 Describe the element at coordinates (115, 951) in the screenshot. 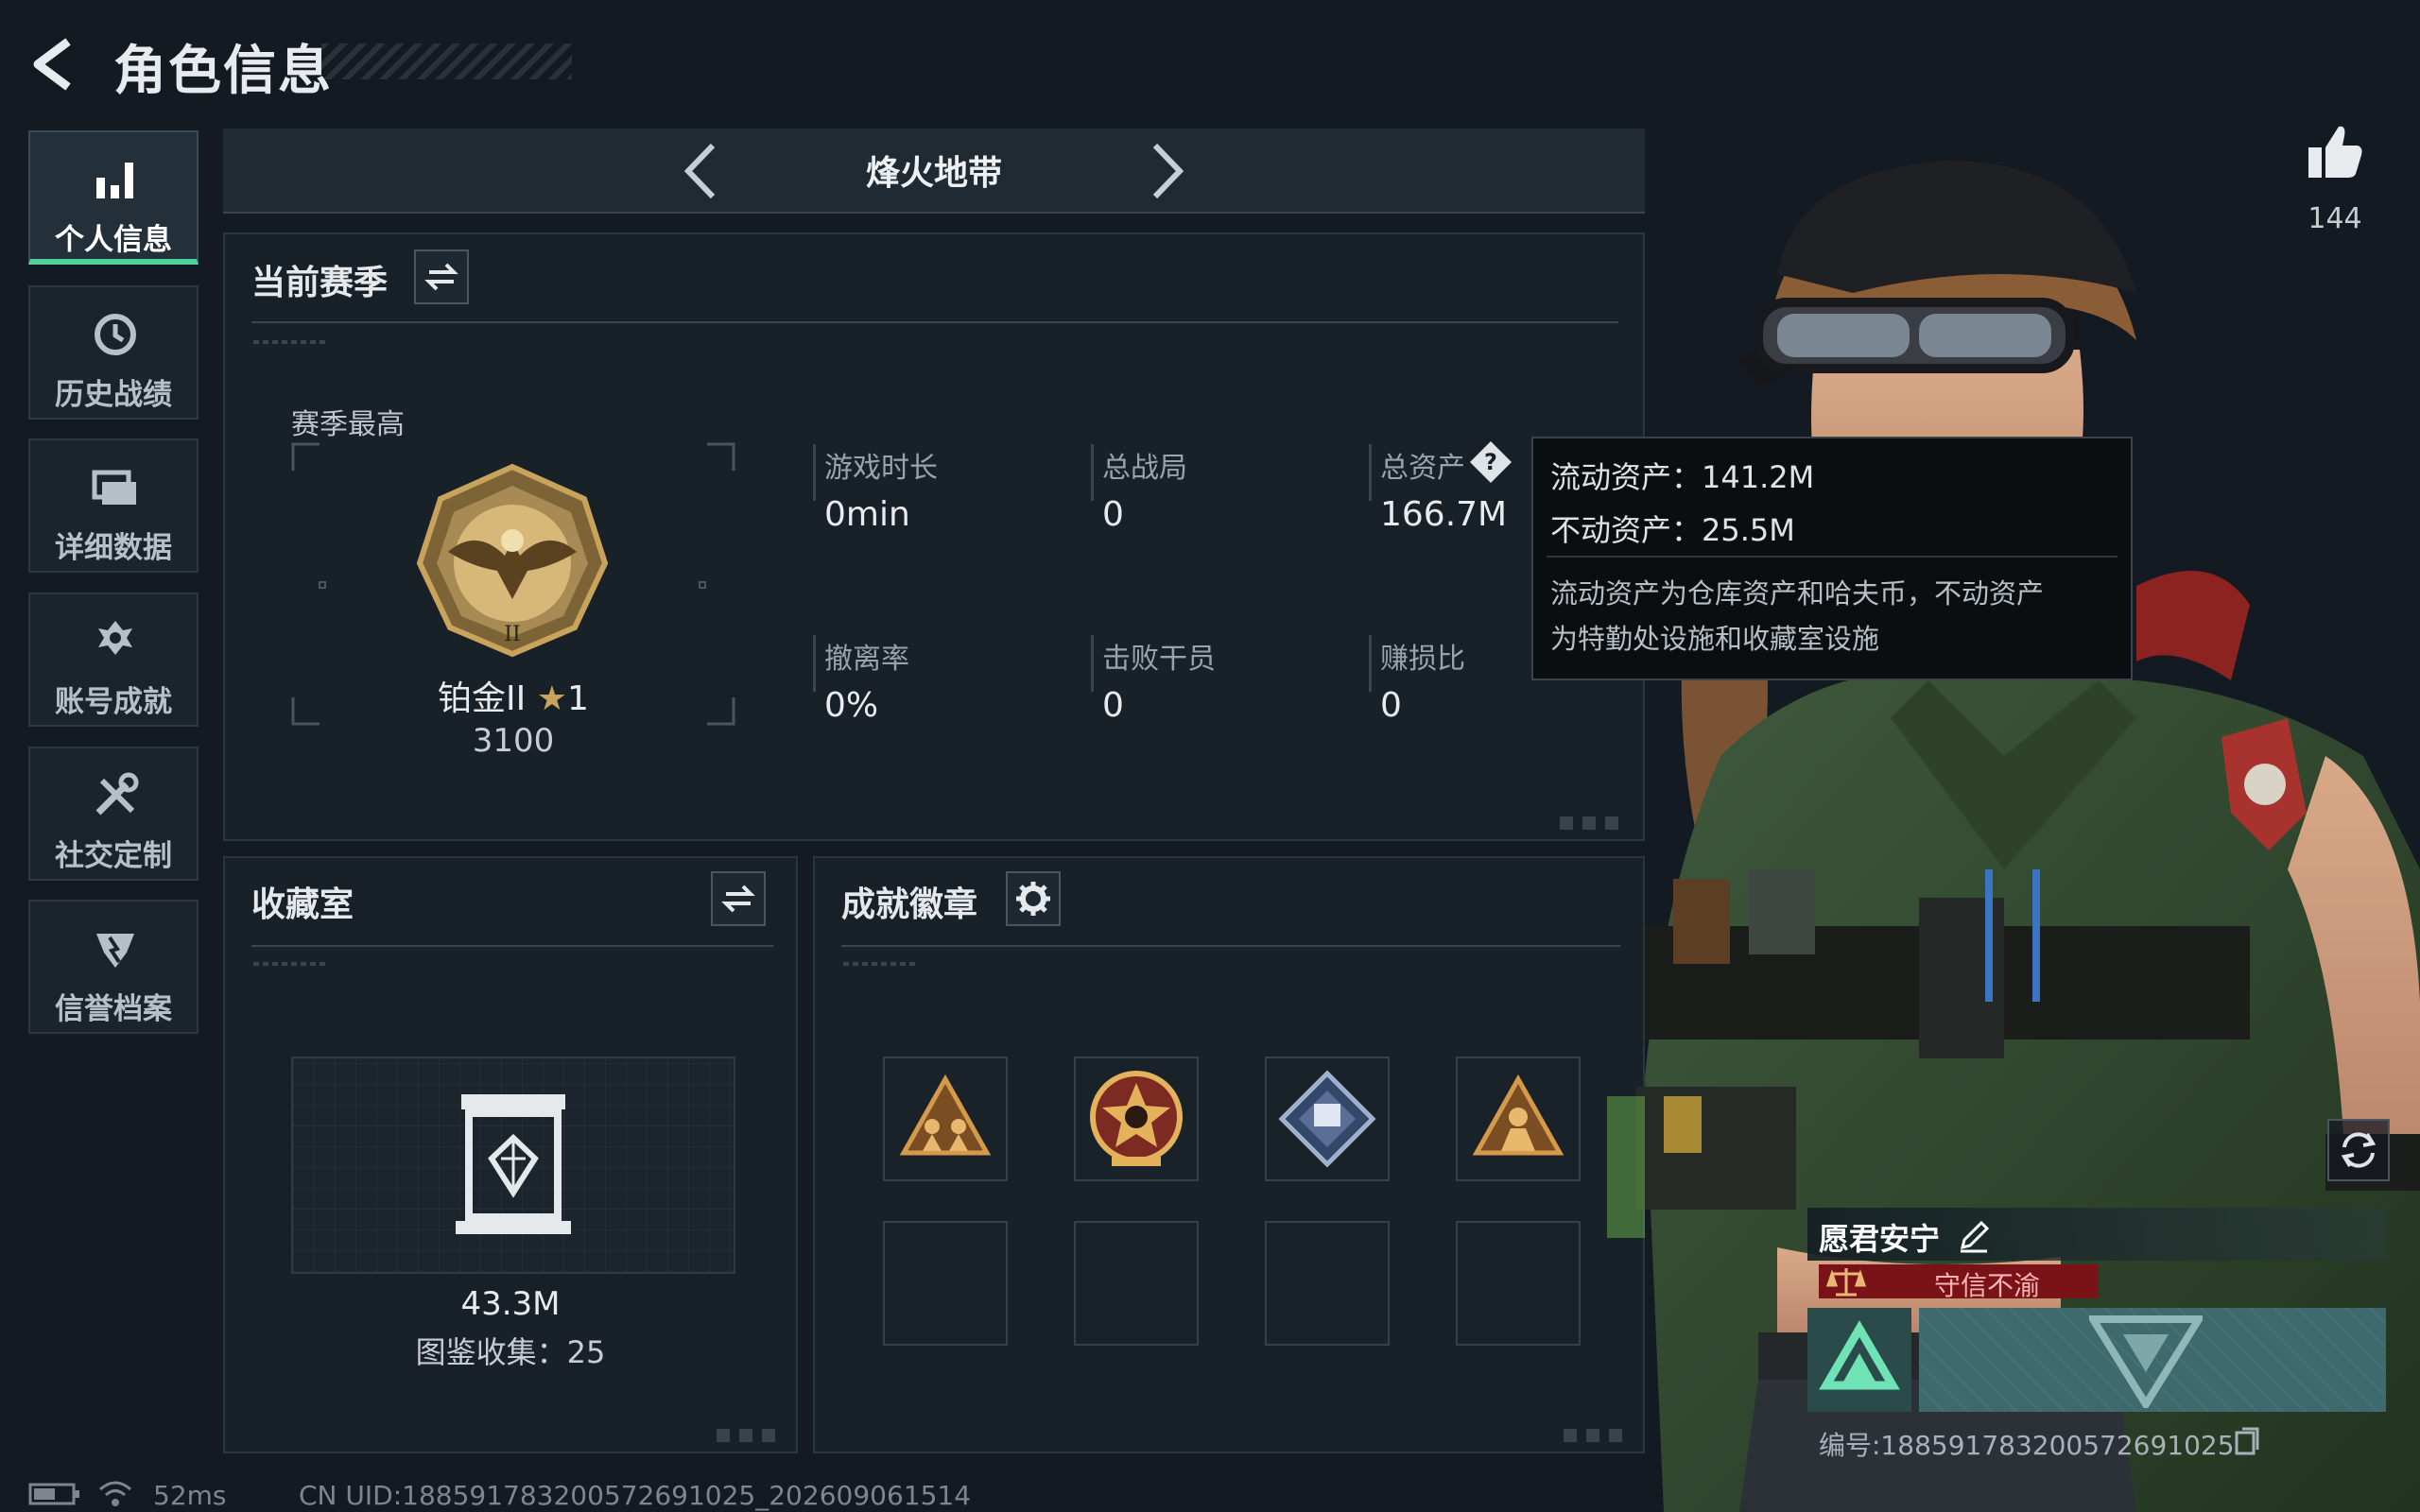

I see `shield-icon` at that location.